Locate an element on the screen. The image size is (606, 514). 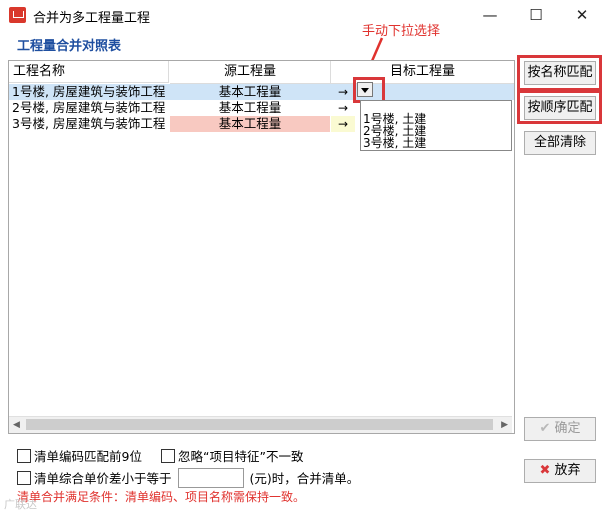
ignore-feature-label: 忽略“项目特征”不一致 is located at coordinates (241, 456).